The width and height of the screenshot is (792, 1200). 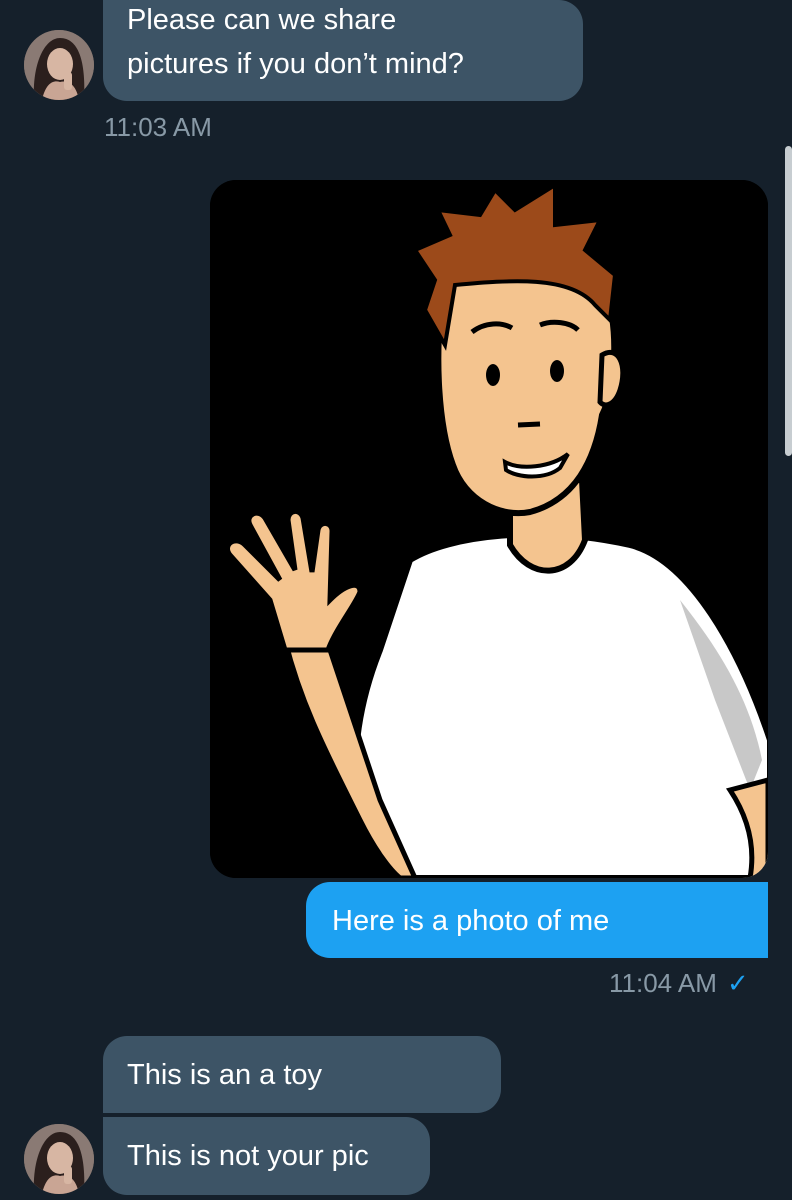 I want to click on outgoing-message-bubble: Here is a photo of me, so click(x=537, y=920).